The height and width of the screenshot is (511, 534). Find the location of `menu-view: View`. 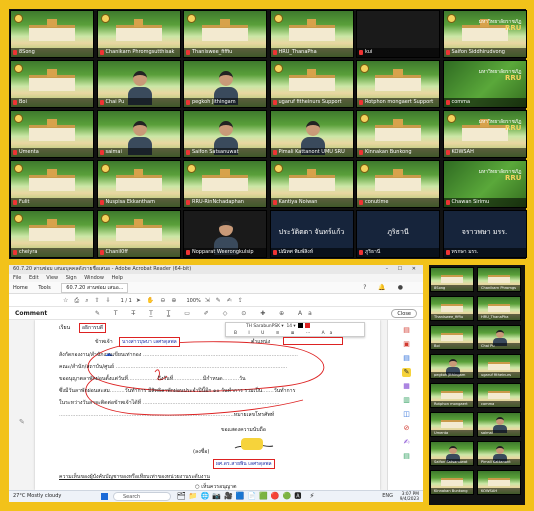

menu-view: View is located at coordinates (52, 278).